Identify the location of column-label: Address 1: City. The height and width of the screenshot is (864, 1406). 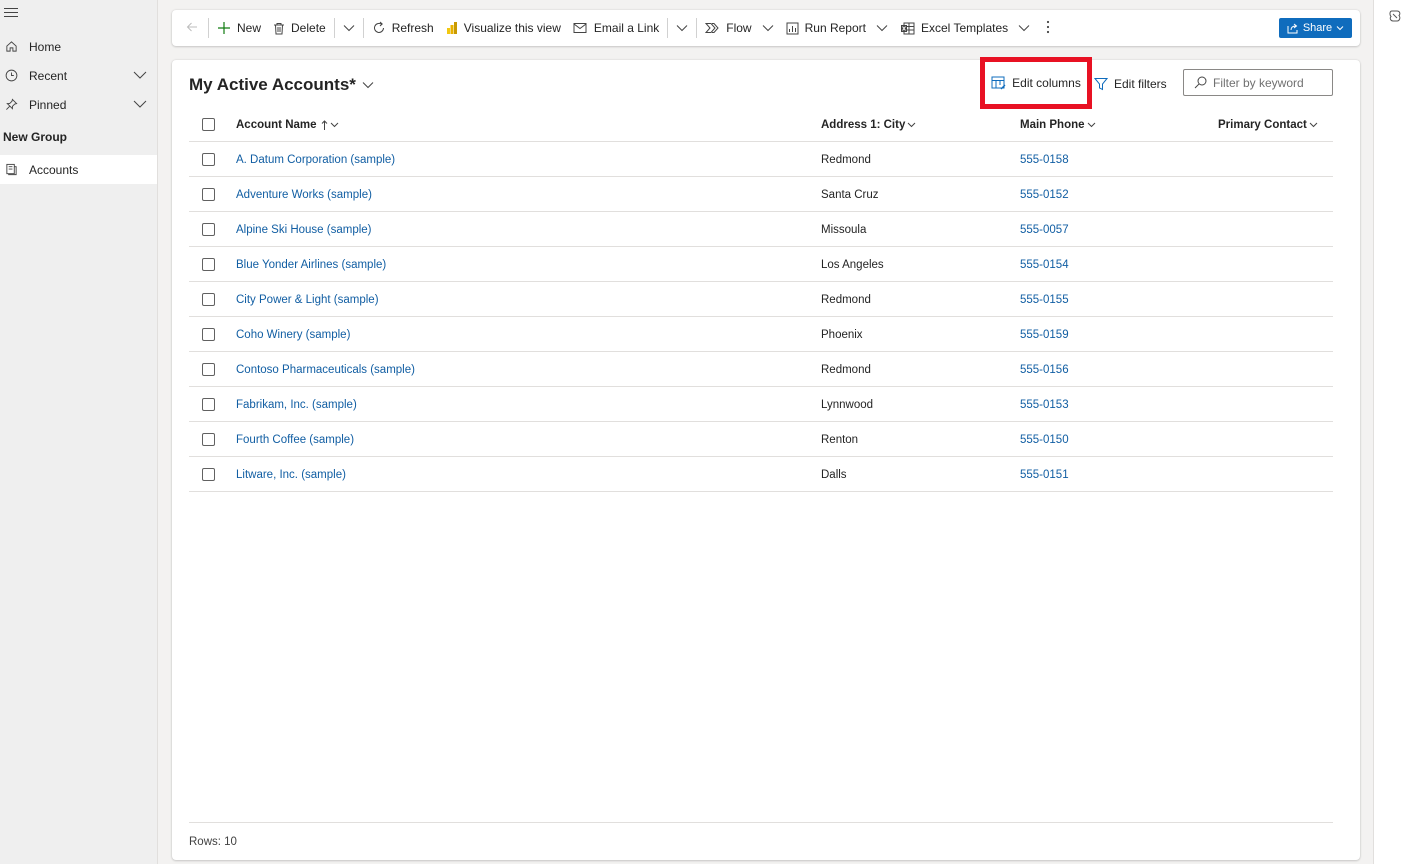
(863, 125).